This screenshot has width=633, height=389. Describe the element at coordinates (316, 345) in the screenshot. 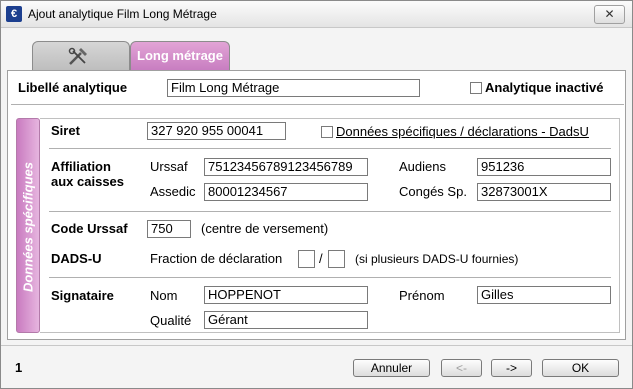

I see `footer-divider` at that location.